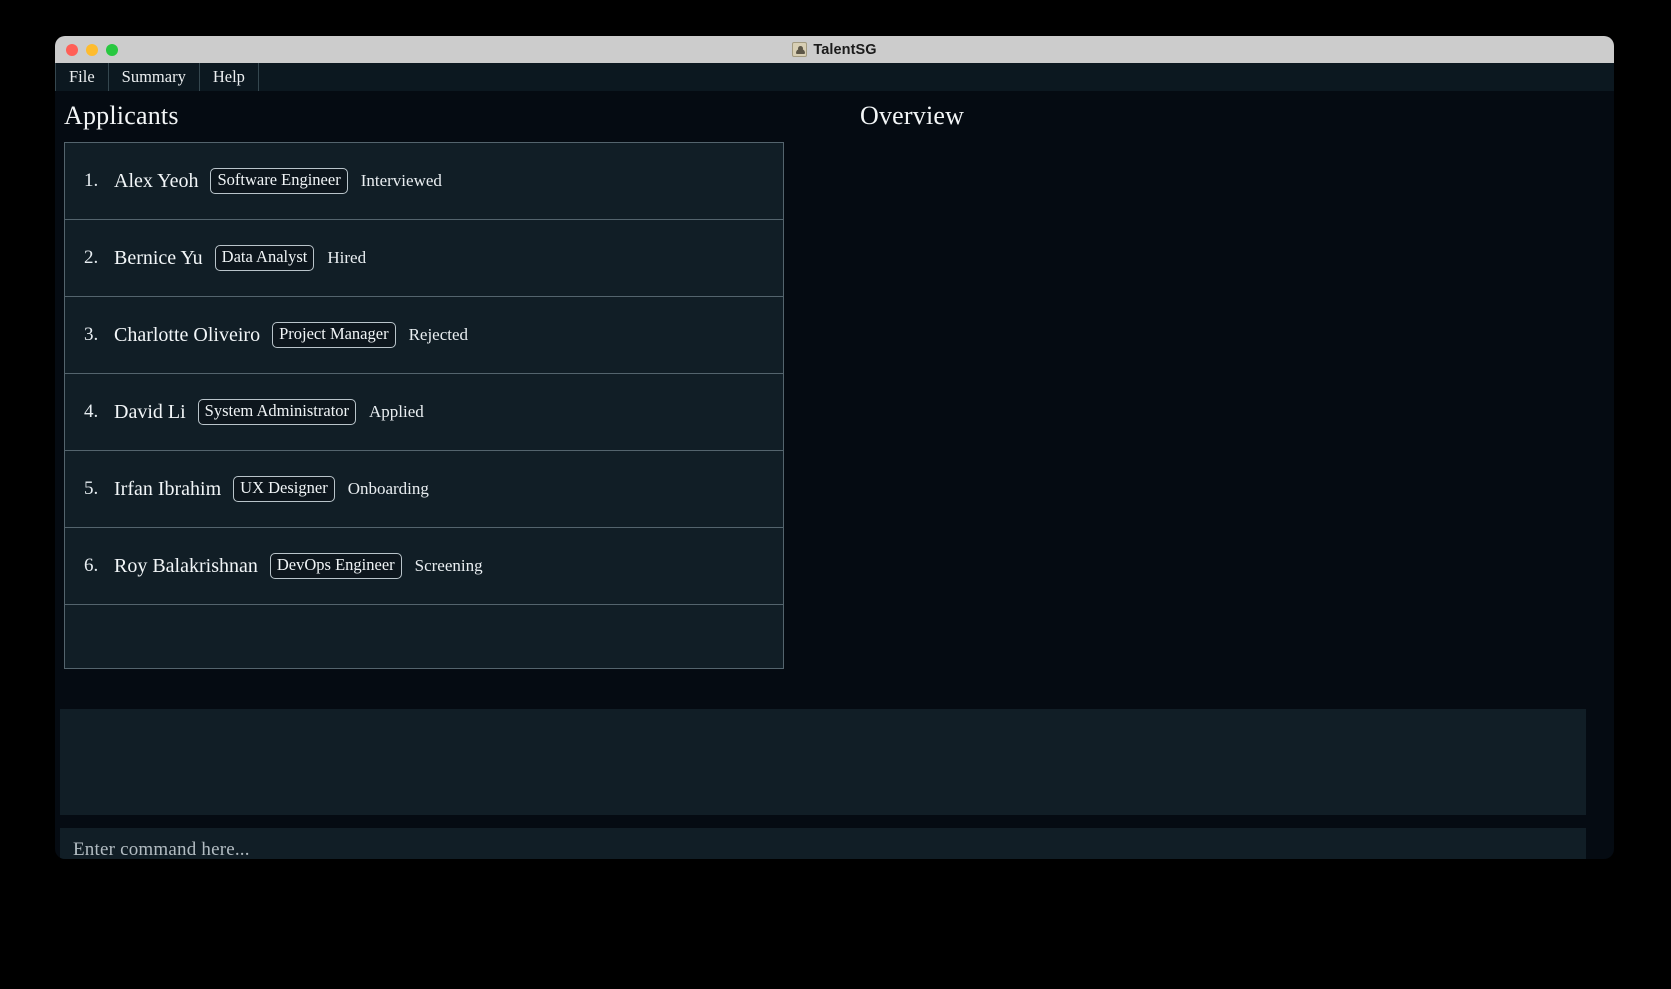 The height and width of the screenshot is (989, 1671). I want to click on list-item-index: 2., so click(91, 257).